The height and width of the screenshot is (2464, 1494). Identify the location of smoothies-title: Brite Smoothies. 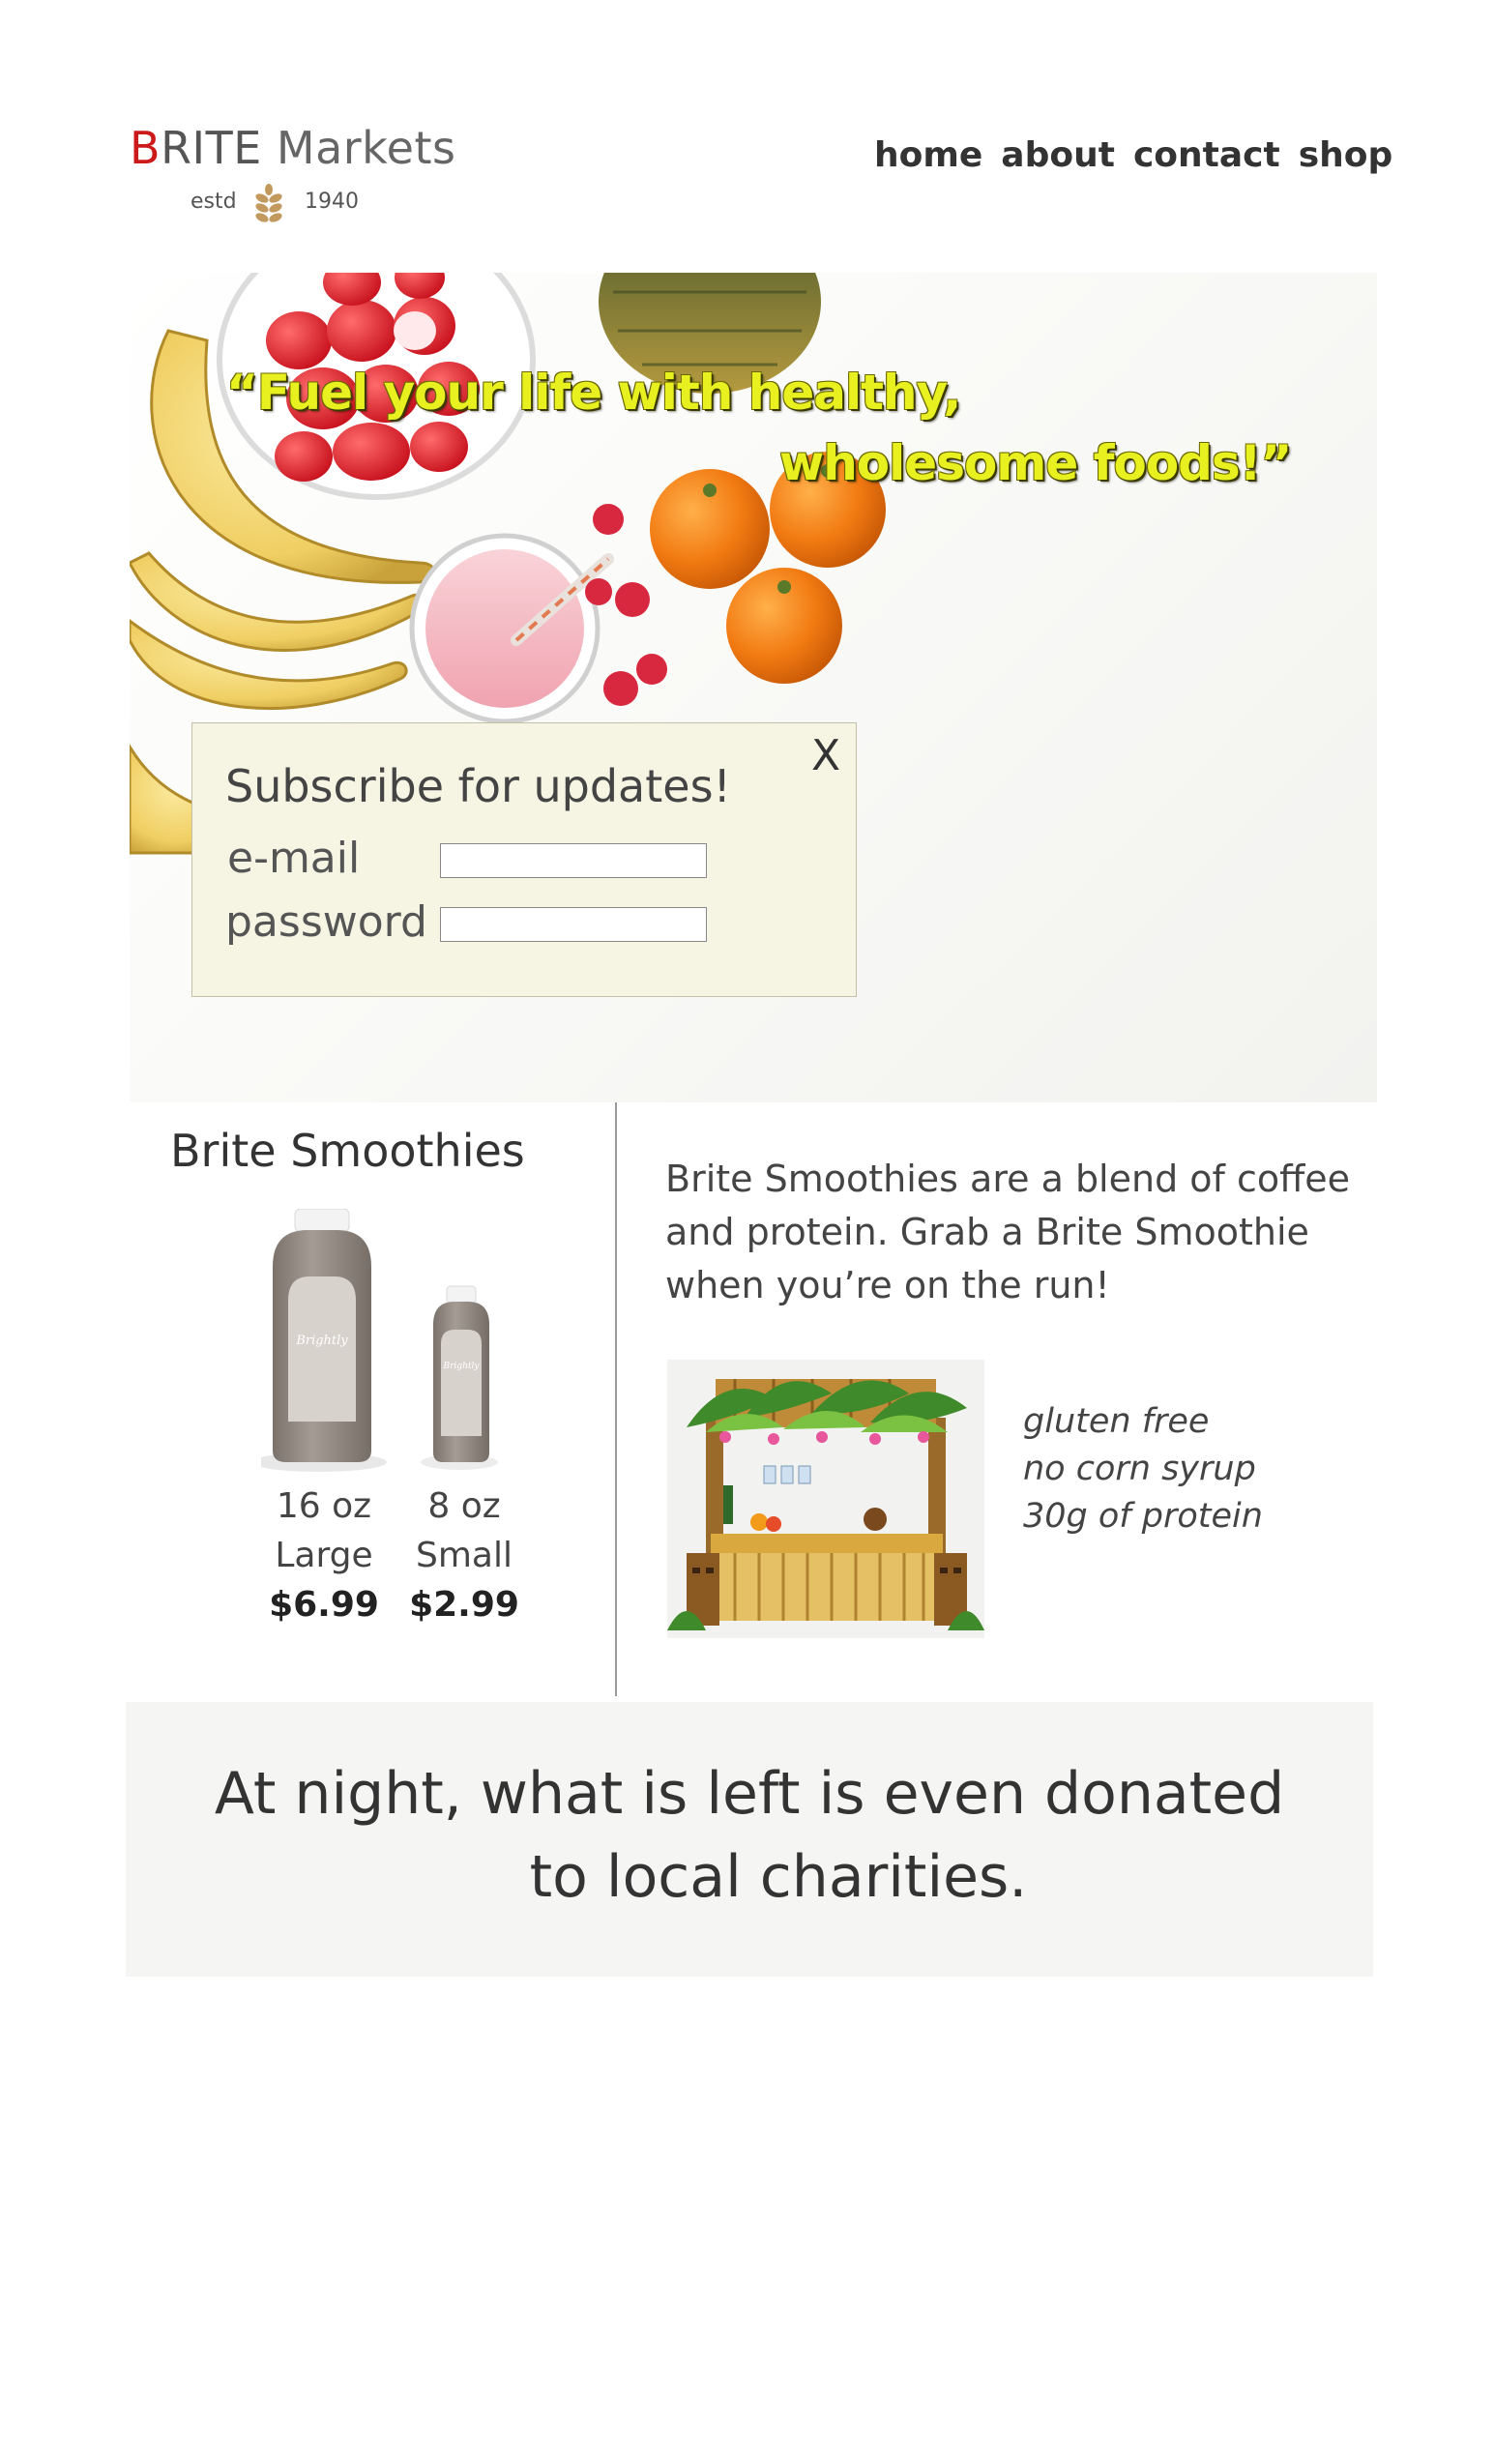
(347, 1151).